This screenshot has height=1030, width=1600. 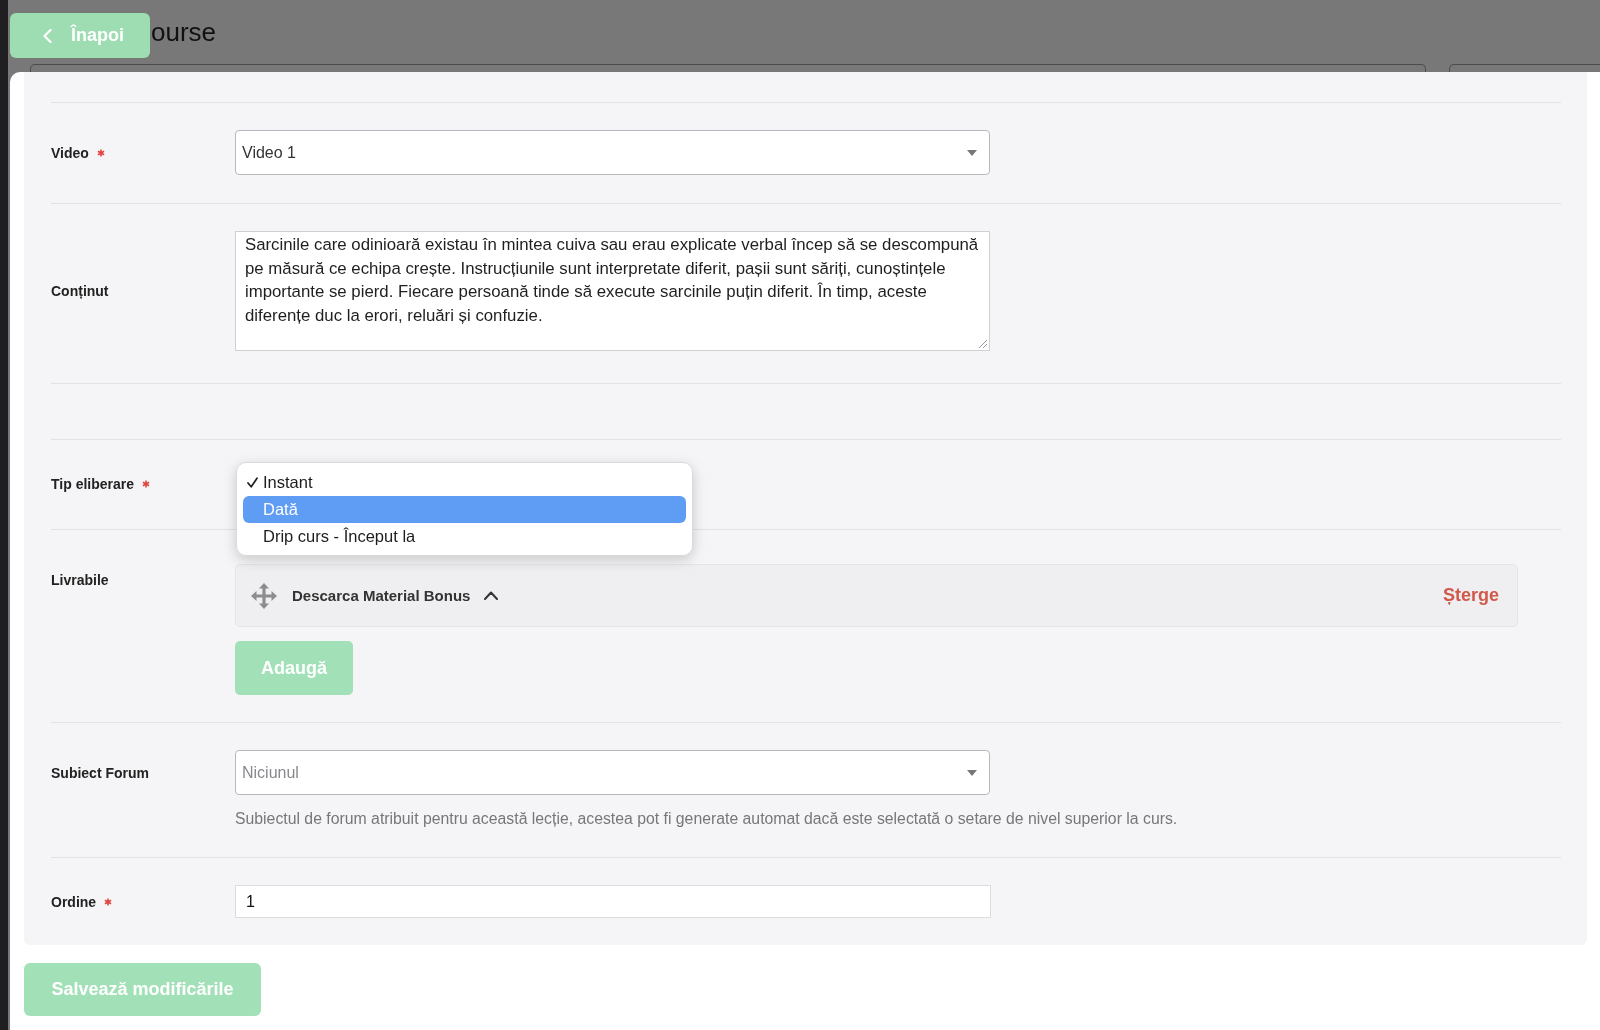 What do you see at coordinates (47, 35) in the screenshot?
I see `chevron-left-icon` at bounding box center [47, 35].